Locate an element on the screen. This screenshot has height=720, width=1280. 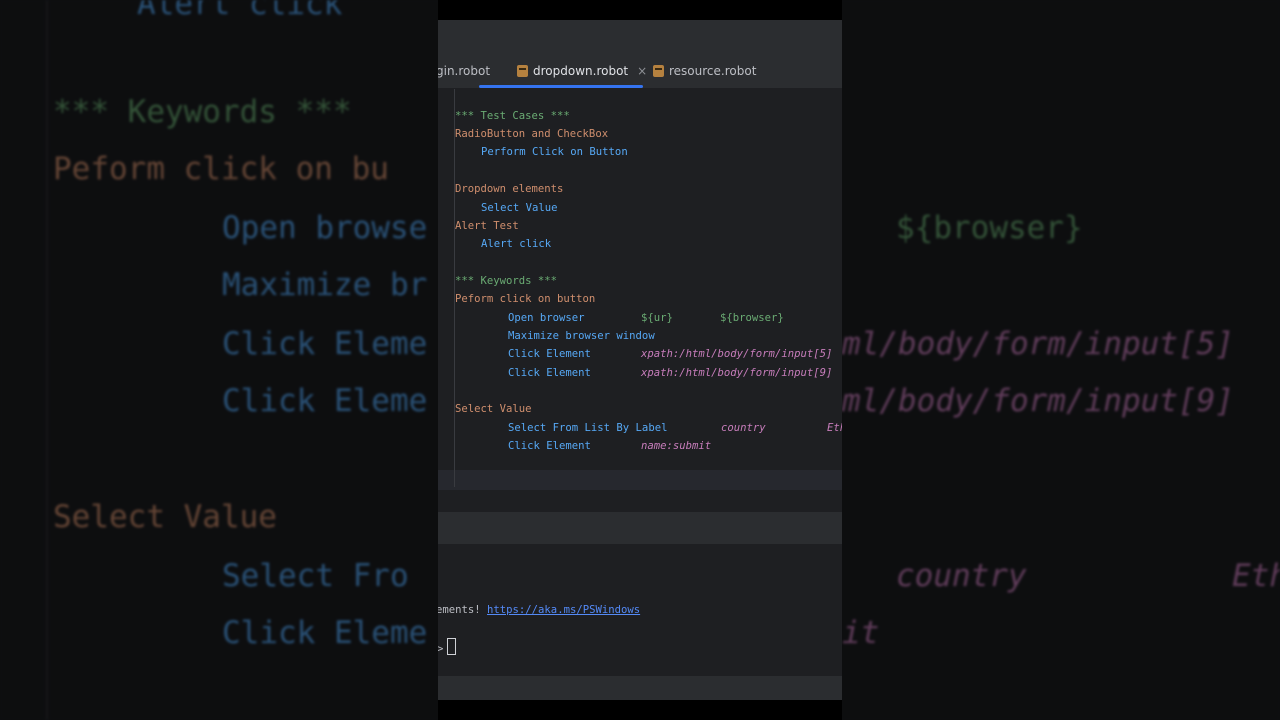
tab-label: gin.robot is located at coordinates (464, 70).